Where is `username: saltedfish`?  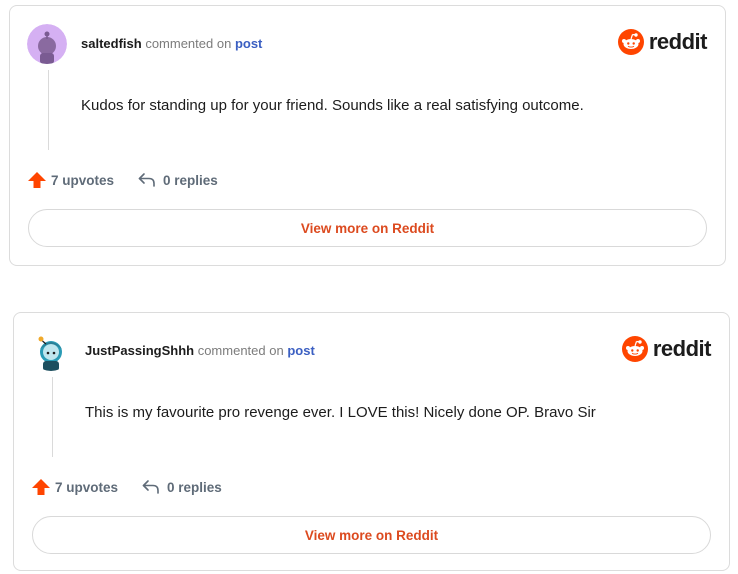 username: saltedfish is located at coordinates (111, 43).